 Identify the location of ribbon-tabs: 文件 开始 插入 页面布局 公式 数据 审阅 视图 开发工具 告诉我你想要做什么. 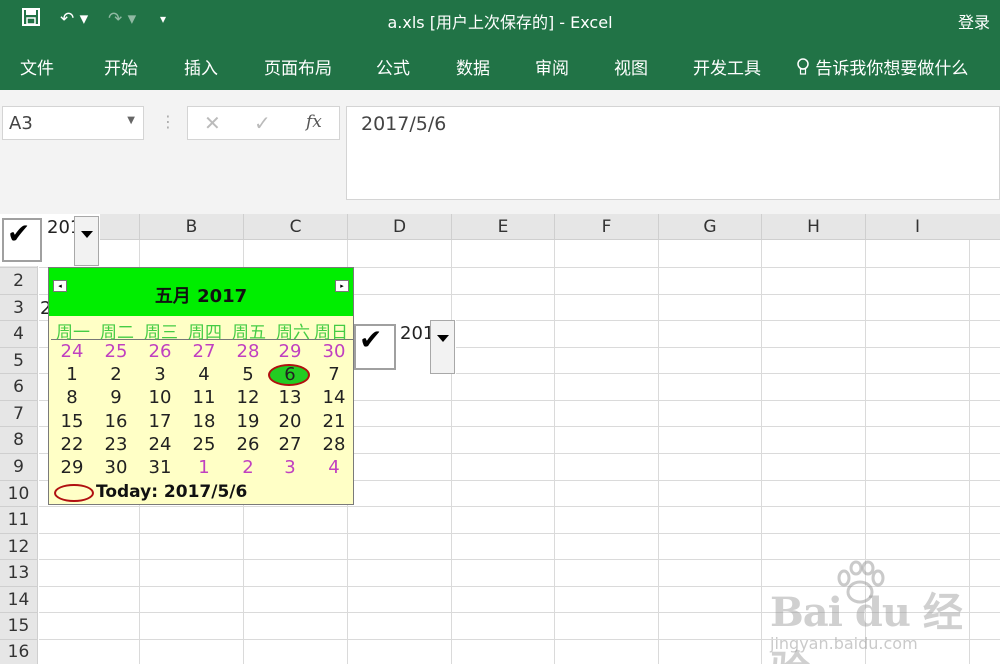
(500, 65).